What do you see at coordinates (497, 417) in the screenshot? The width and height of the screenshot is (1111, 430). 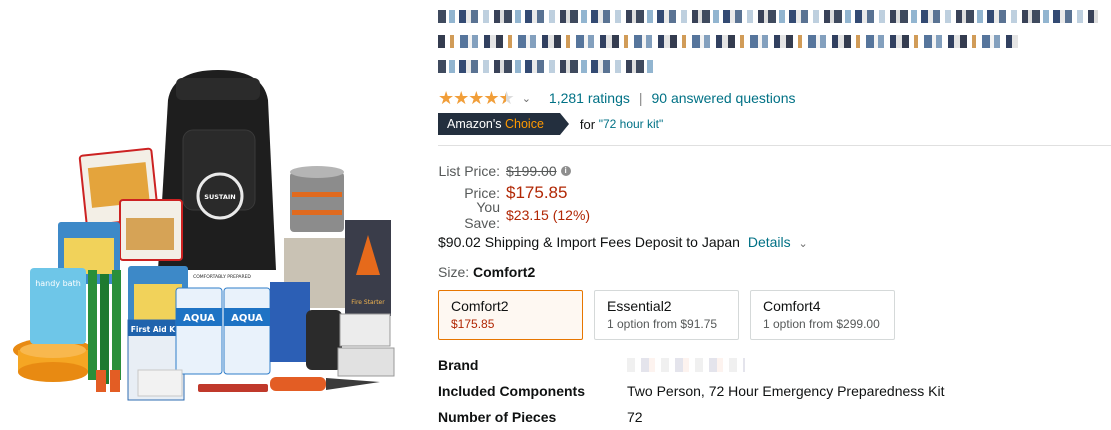 I see `spec-key: Number of Pieces` at bounding box center [497, 417].